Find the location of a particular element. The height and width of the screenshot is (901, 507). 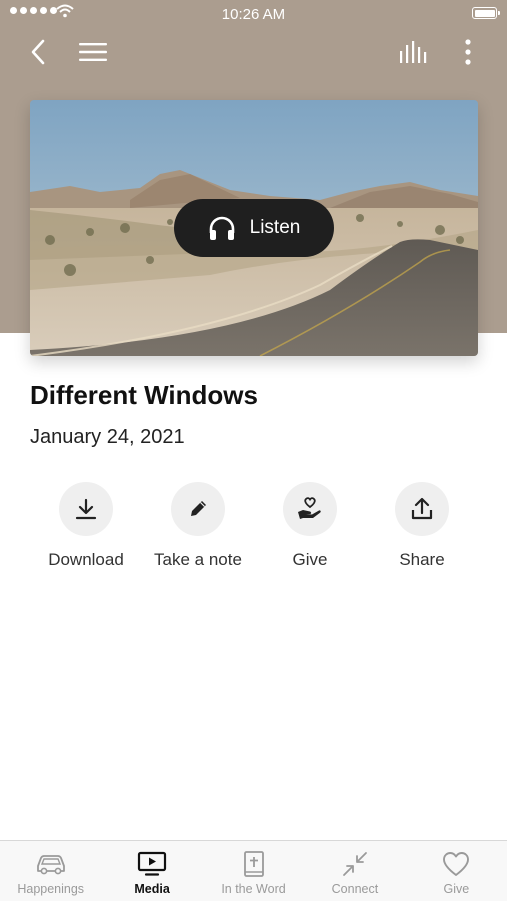

more-options-button is located at coordinates (468, 52).